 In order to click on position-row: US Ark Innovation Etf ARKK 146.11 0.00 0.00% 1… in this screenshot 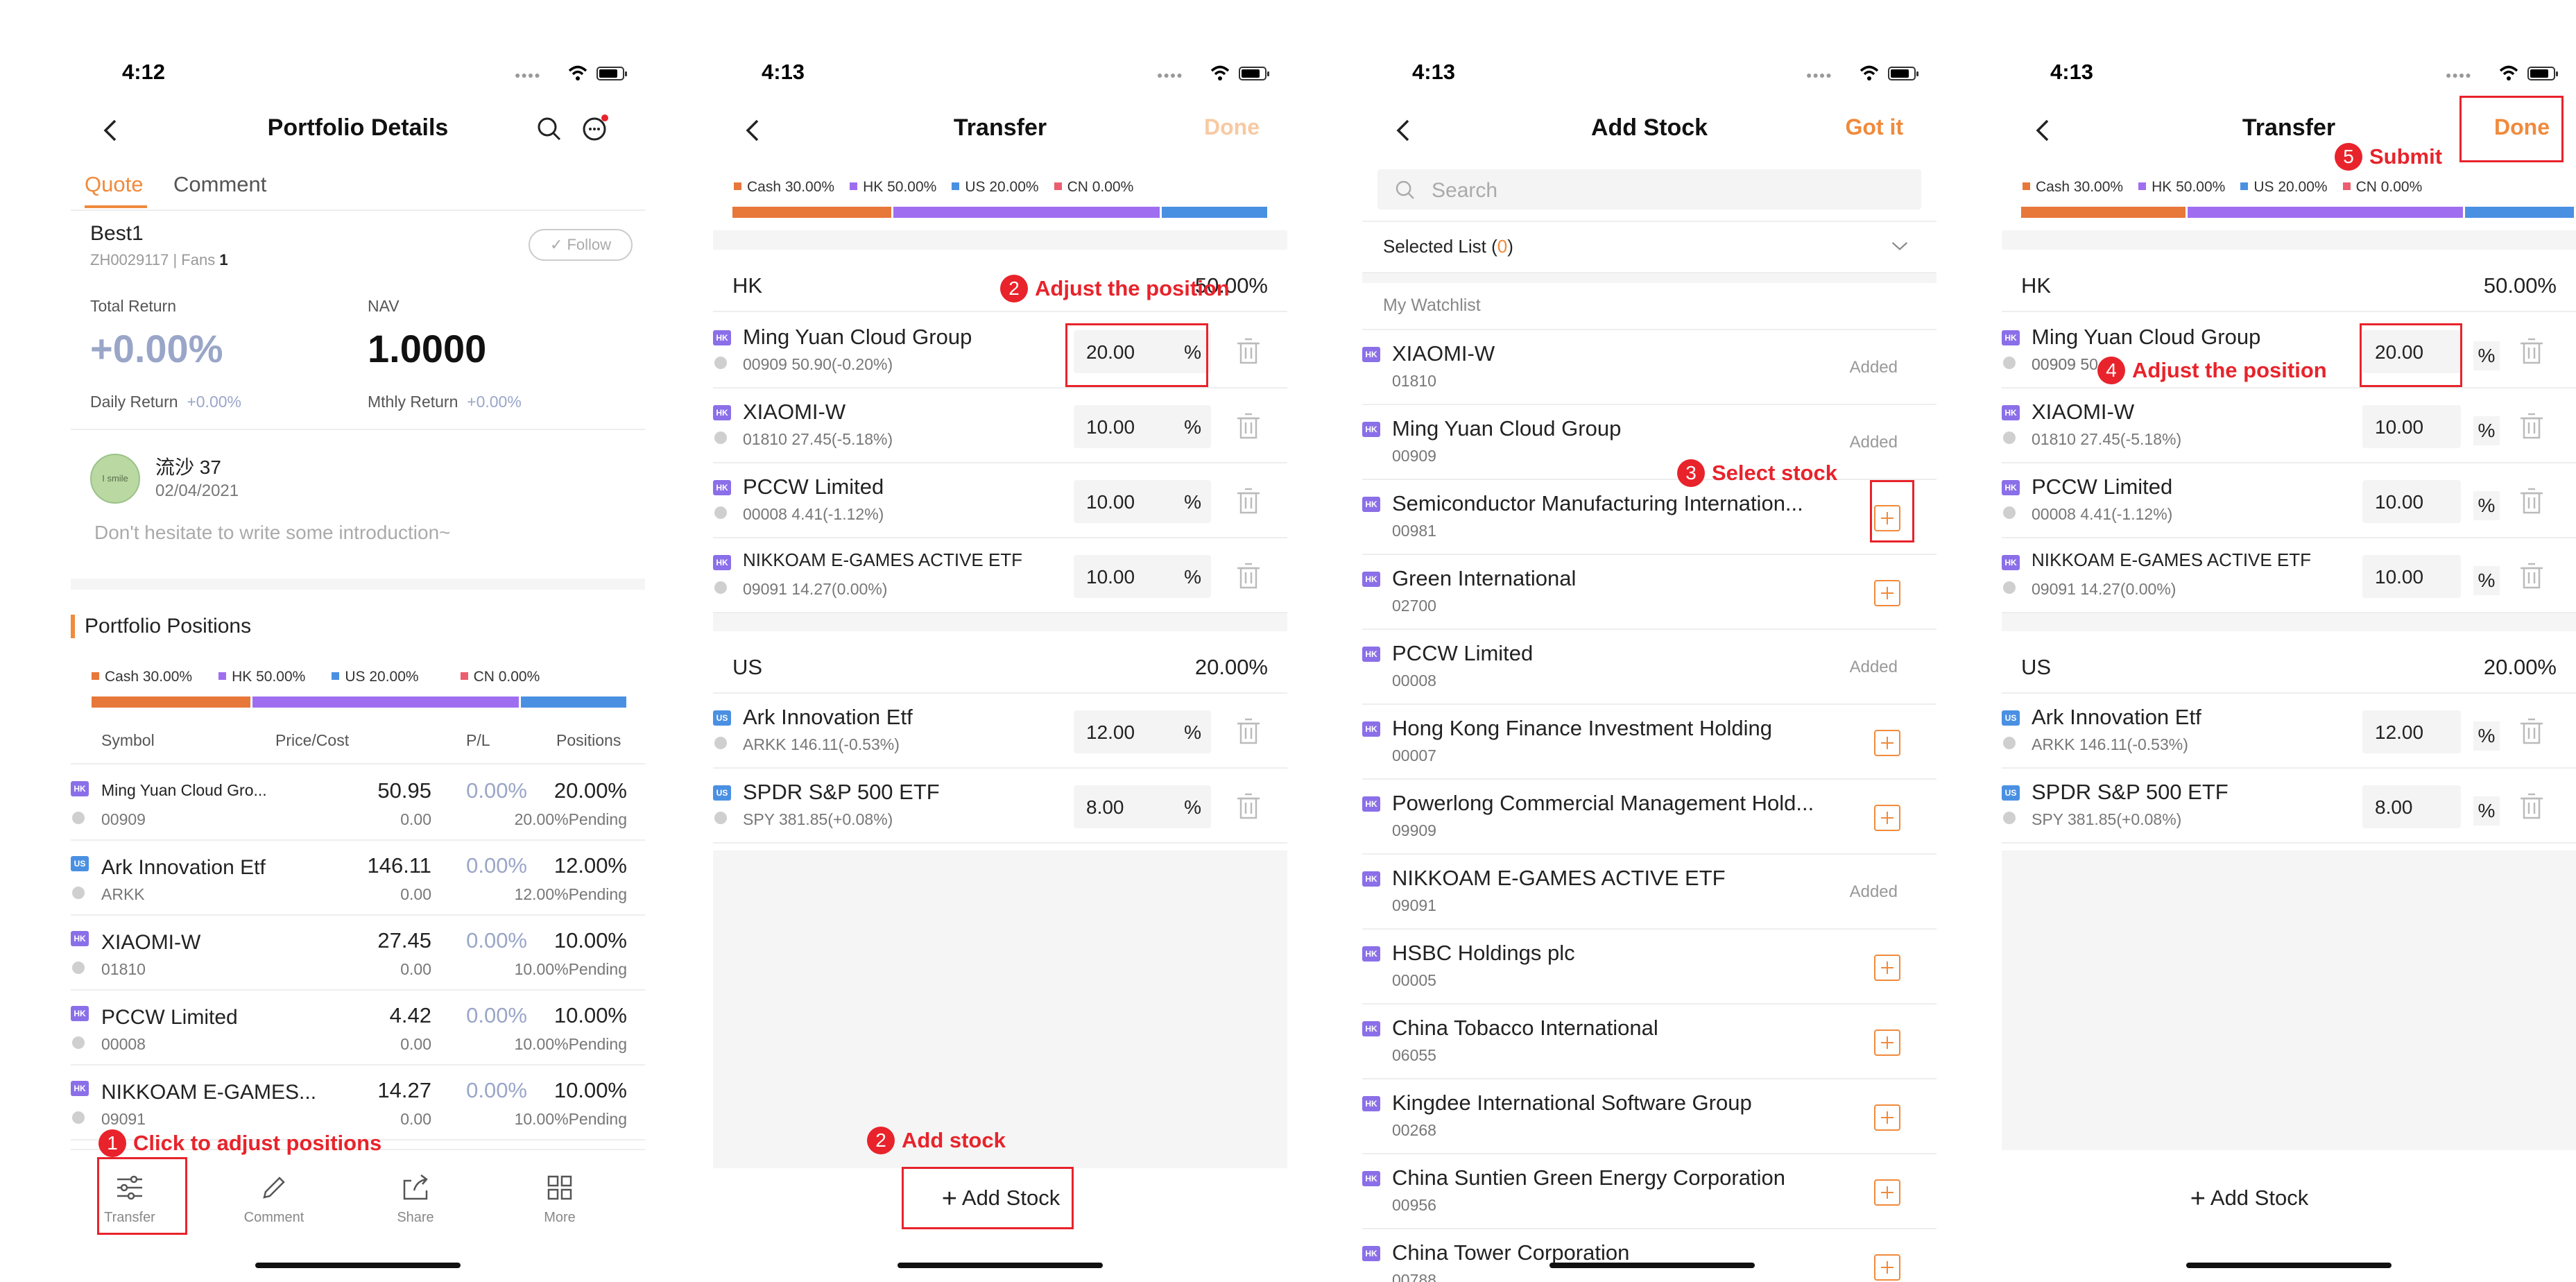, I will do `click(358, 879)`.